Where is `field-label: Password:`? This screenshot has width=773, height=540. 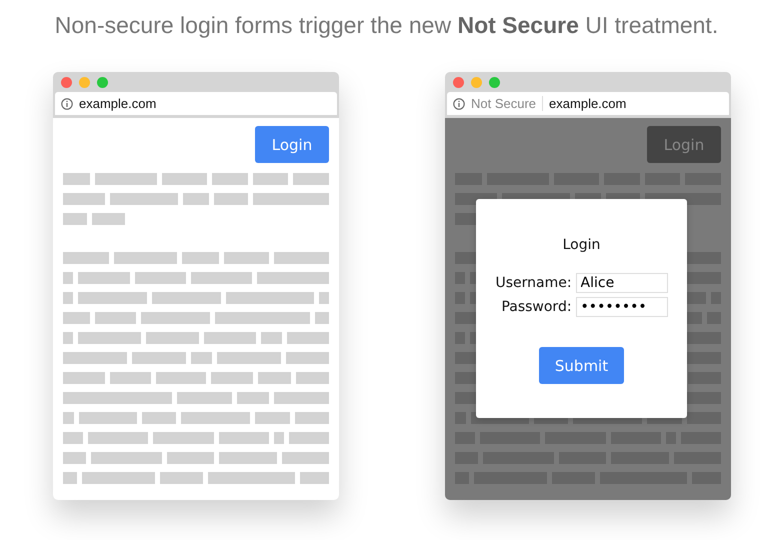
field-label: Password: is located at coordinates (536, 307).